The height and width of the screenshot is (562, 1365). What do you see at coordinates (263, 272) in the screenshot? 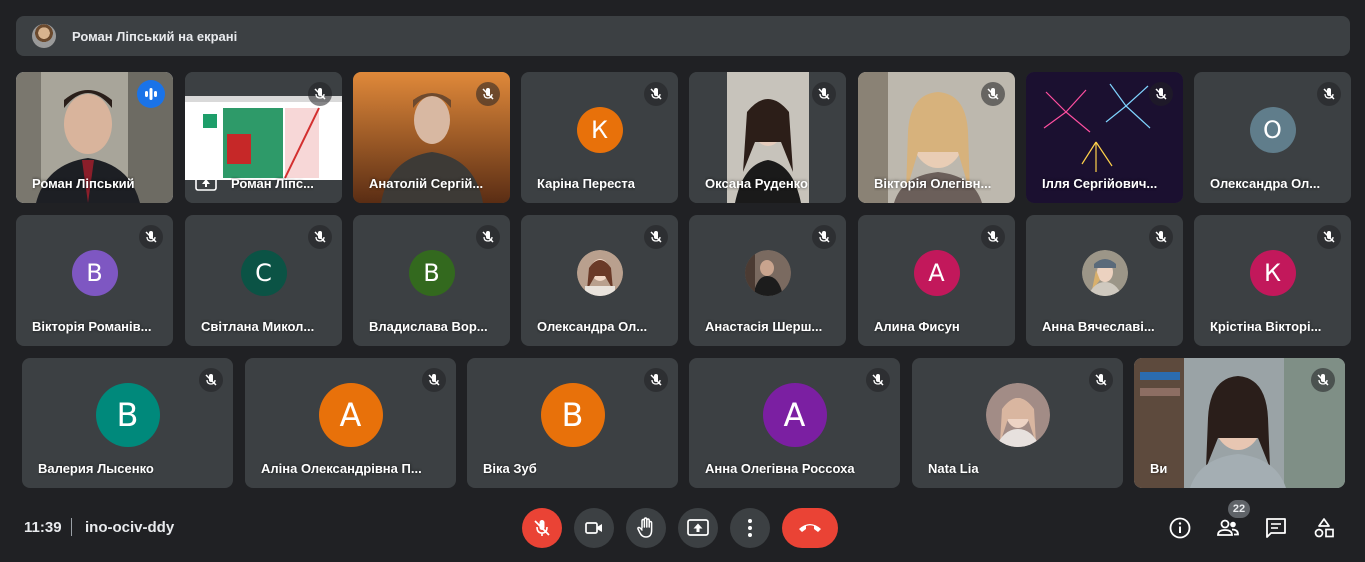
I see `participant-avatar: С` at bounding box center [263, 272].